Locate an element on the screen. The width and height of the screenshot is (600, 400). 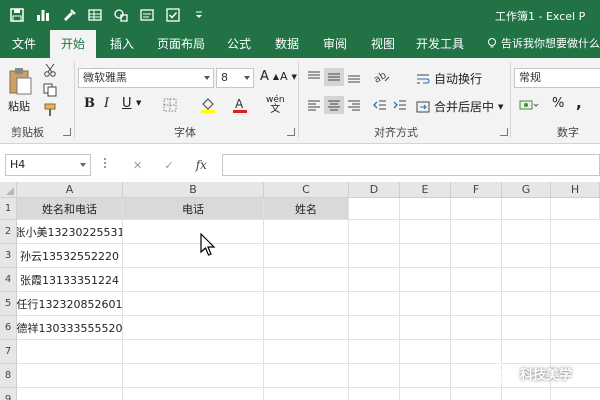
row-header: 1 is located at coordinates (8, 209).